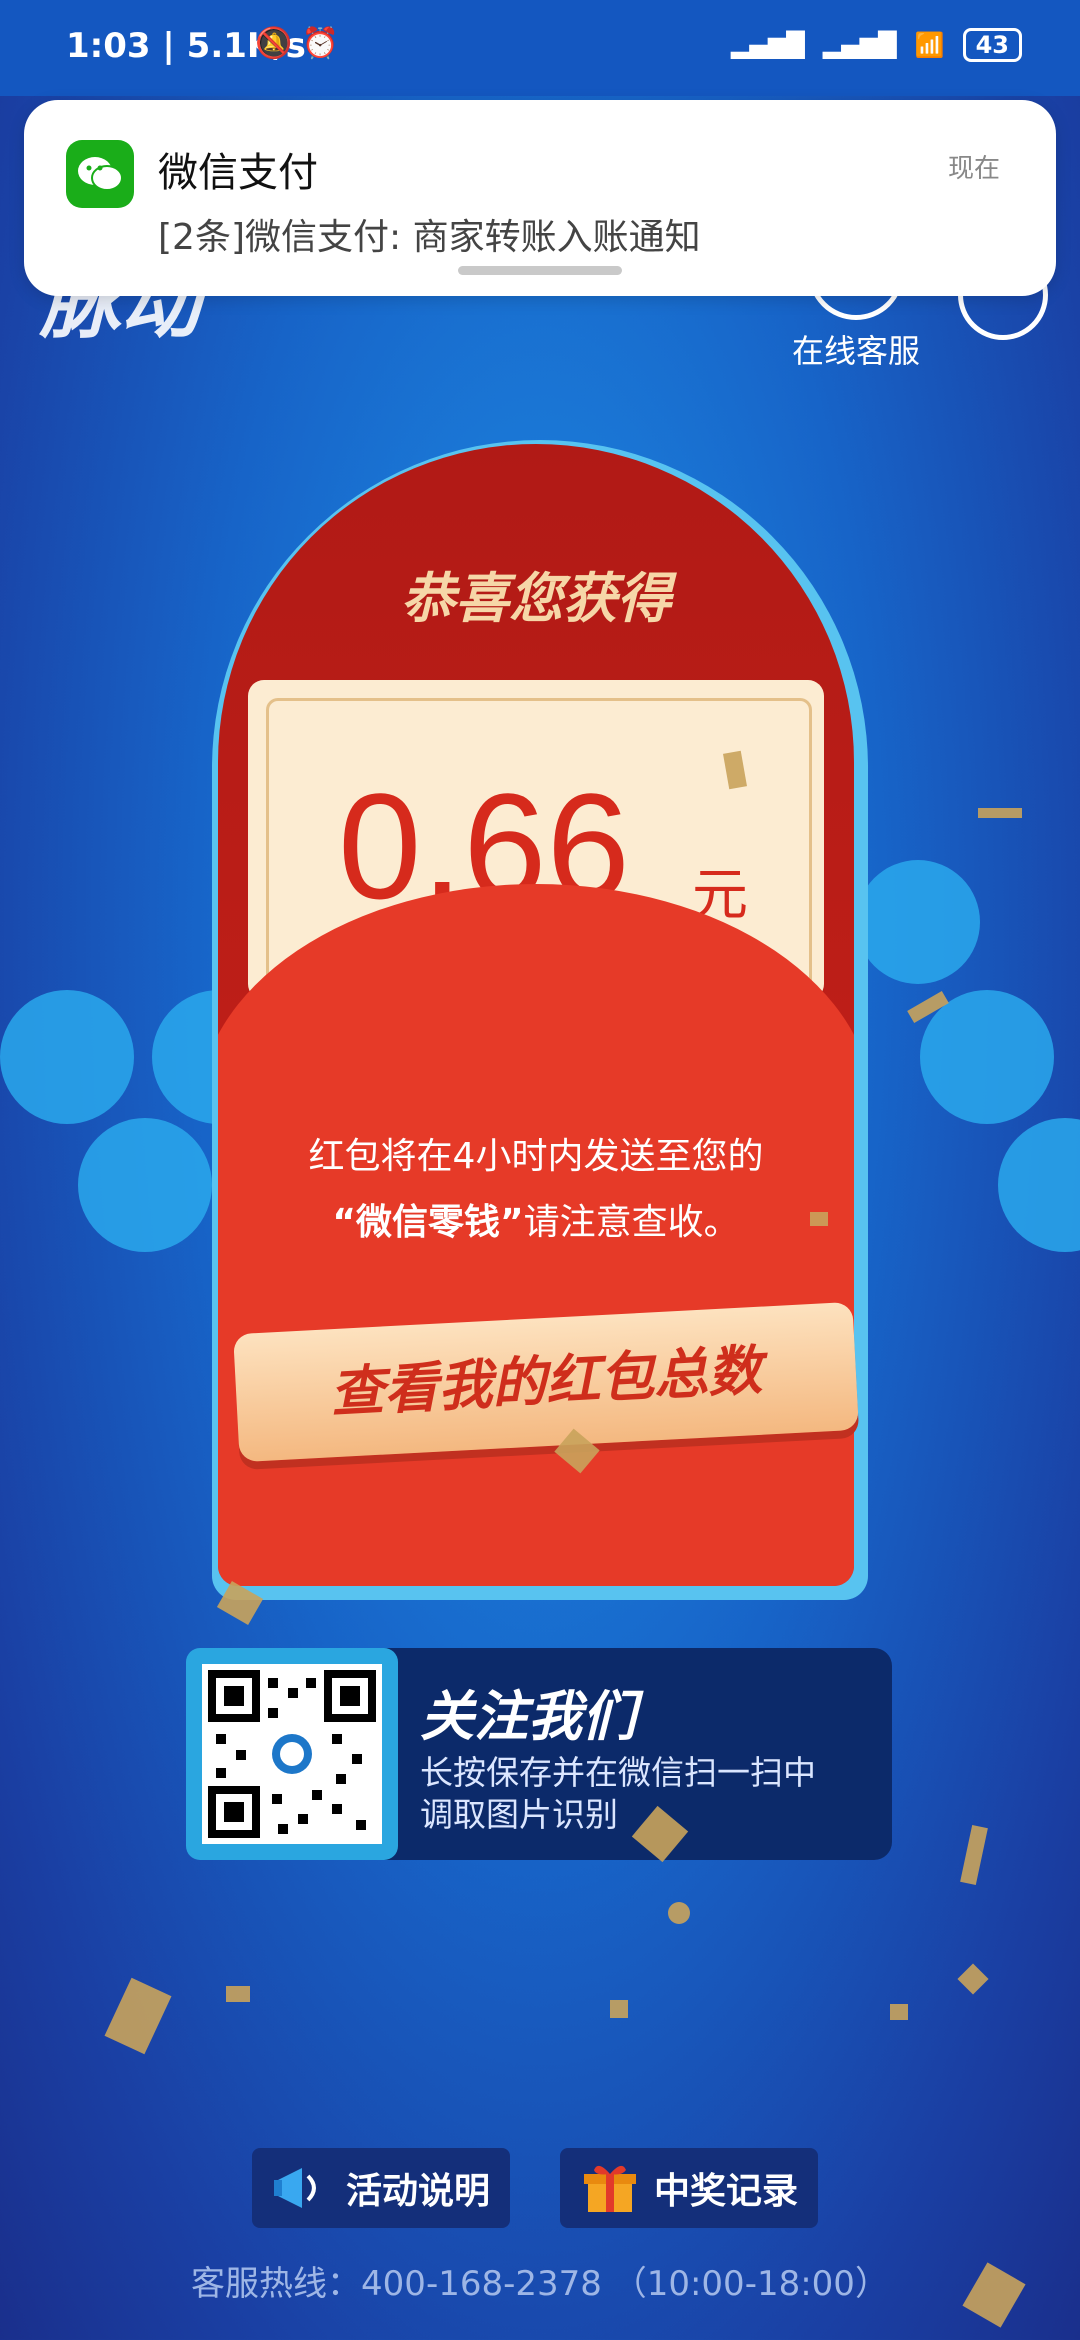 This screenshot has width=1080, height=2340. I want to click on megaphone-icon, so click(302, 2188).